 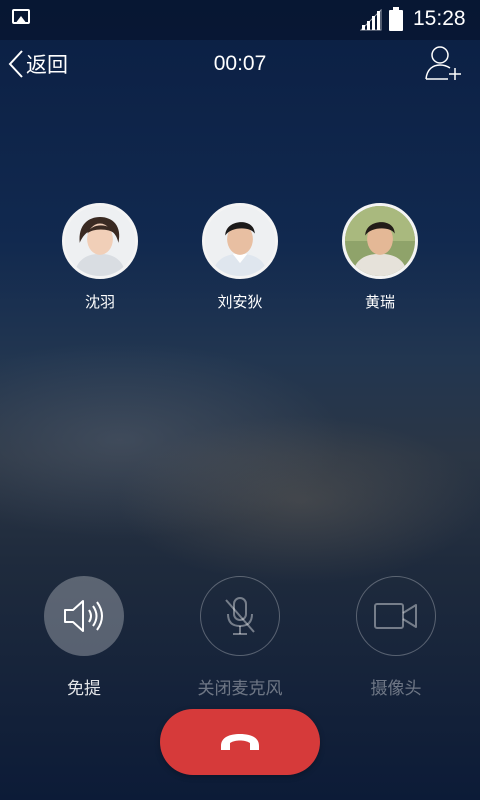 I want to click on back-button: 返回, so click(x=38, y=64).